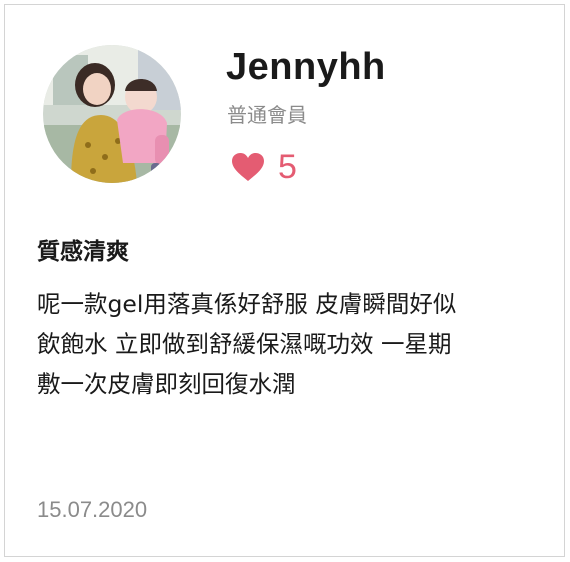  What do you see at coordinates (92, 509) in the screenshot?
I see `review-date: 15.07.2020` at bounding box center [92, 509].